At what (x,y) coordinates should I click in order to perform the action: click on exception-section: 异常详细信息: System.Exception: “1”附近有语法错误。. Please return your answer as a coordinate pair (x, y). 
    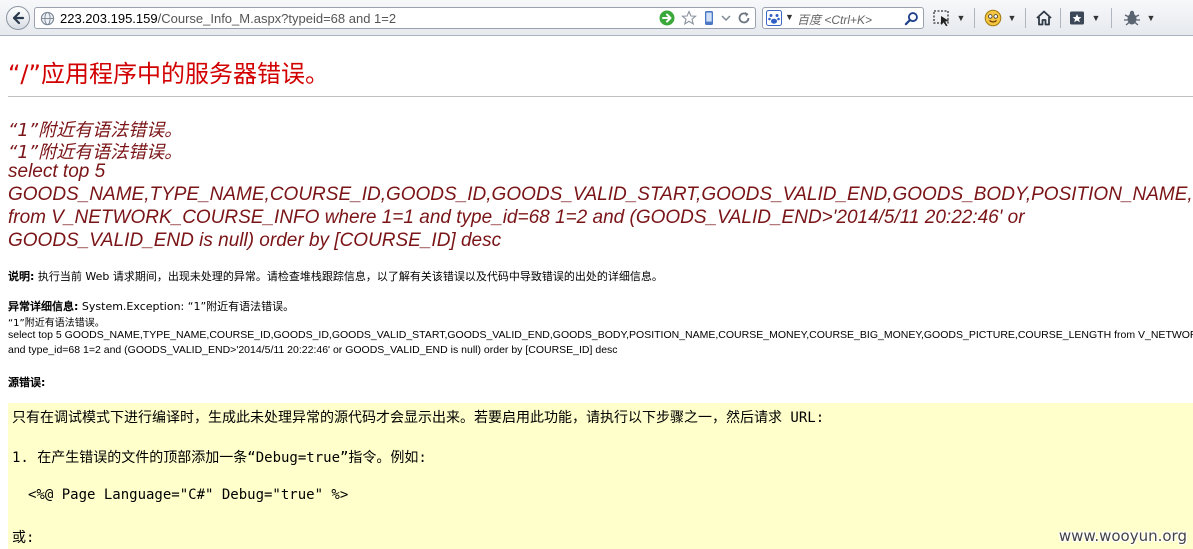
    Looking at the image, I should click on (151, 306).